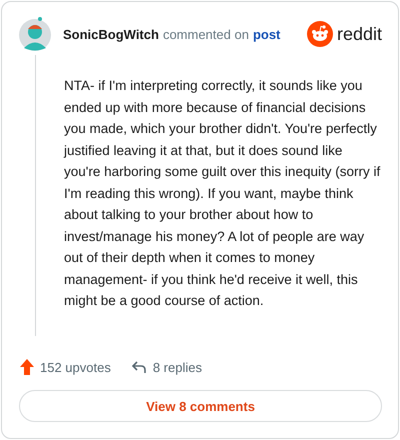 The height and width of the screenshot is (440, 400). Describe the element at coordinates (359, 34) in the screenshot. I see `brand-name: reddit` at that location.